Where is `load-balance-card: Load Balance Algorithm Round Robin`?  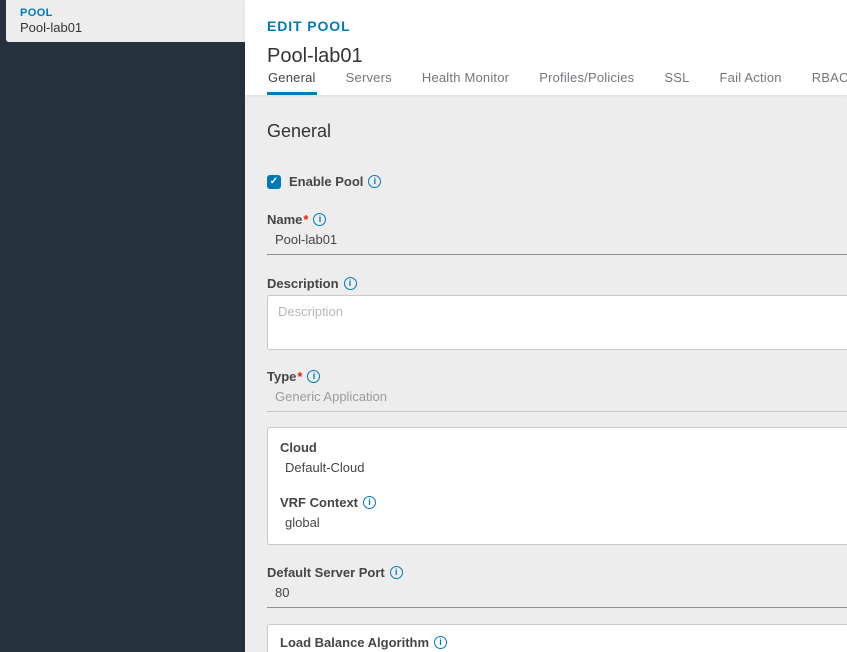
load-balance-card: Load Balance Algorithm Round Robin is located at coordinates (557, 638).